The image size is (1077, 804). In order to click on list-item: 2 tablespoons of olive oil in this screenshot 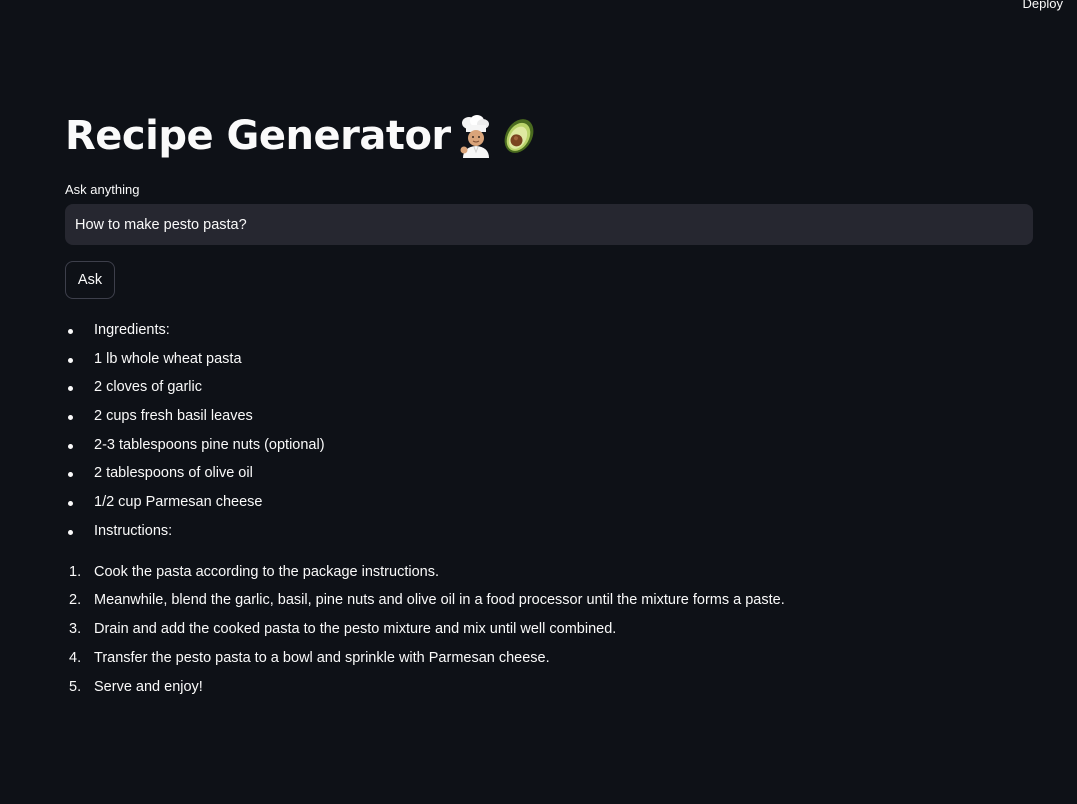, I will do `click(549, 478)`.